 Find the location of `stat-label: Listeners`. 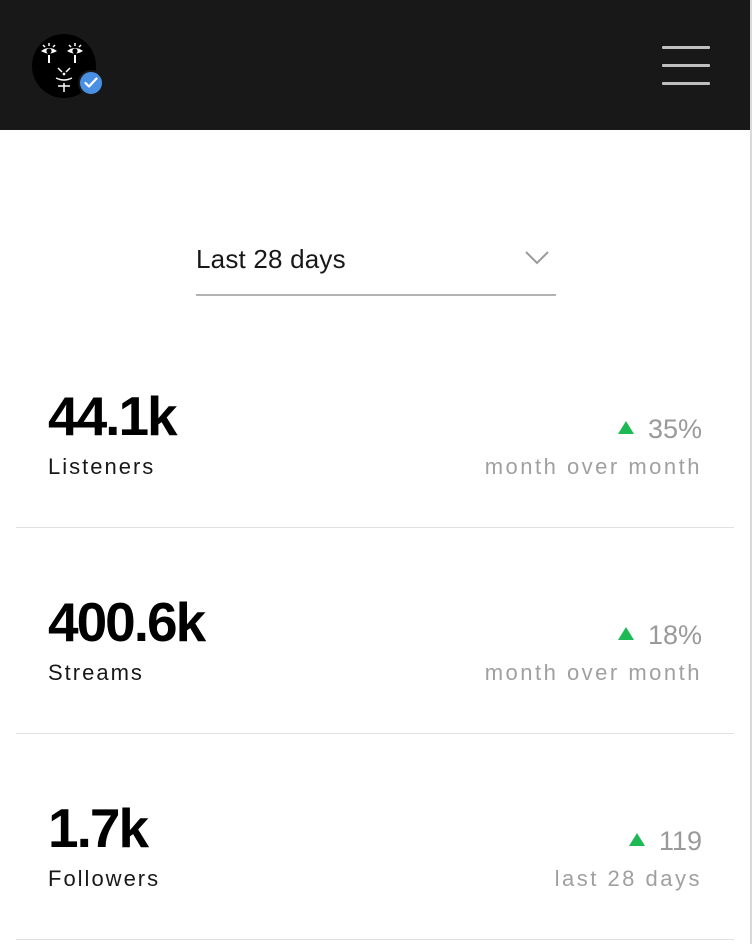

stat-label: Listeners is located at coordinates (102, 466).